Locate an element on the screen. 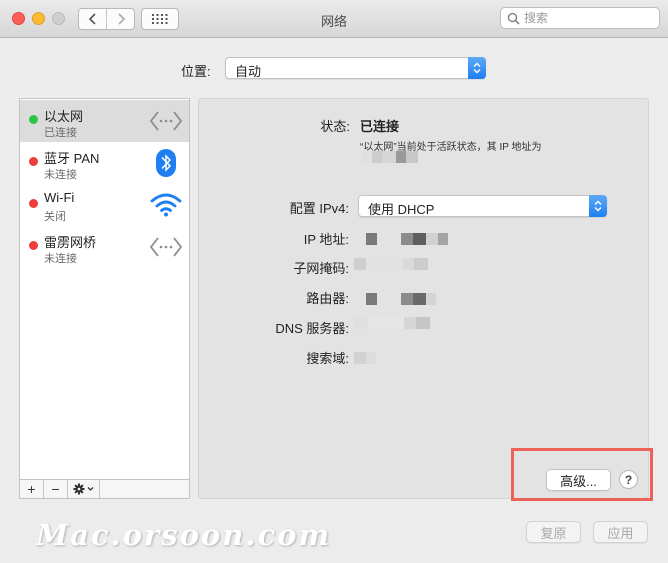 This screenshot has width=668, height=563. redacted-search-domain-value is located at coordinates (365, 358).